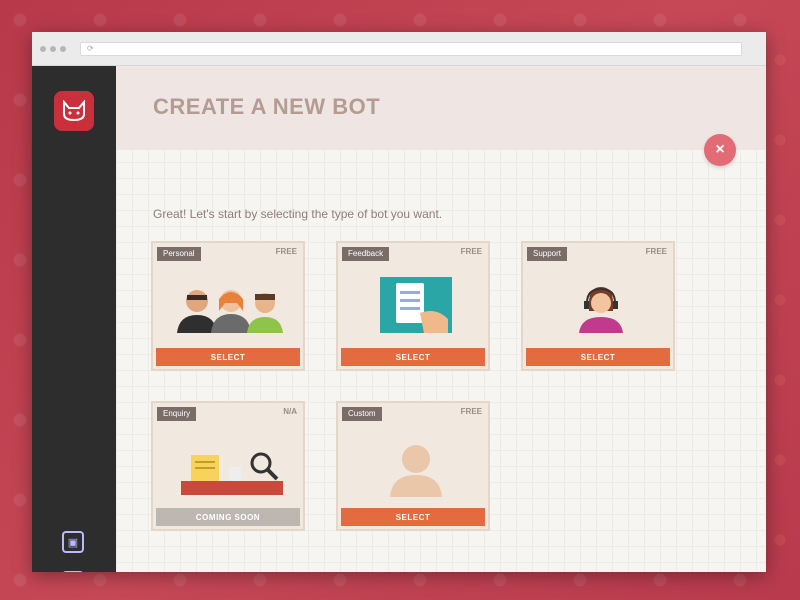  What do you see at coordinates (90, 48) in the screenshot?
I see `reload-icon: ⟳` at bounding box center [90, 48].